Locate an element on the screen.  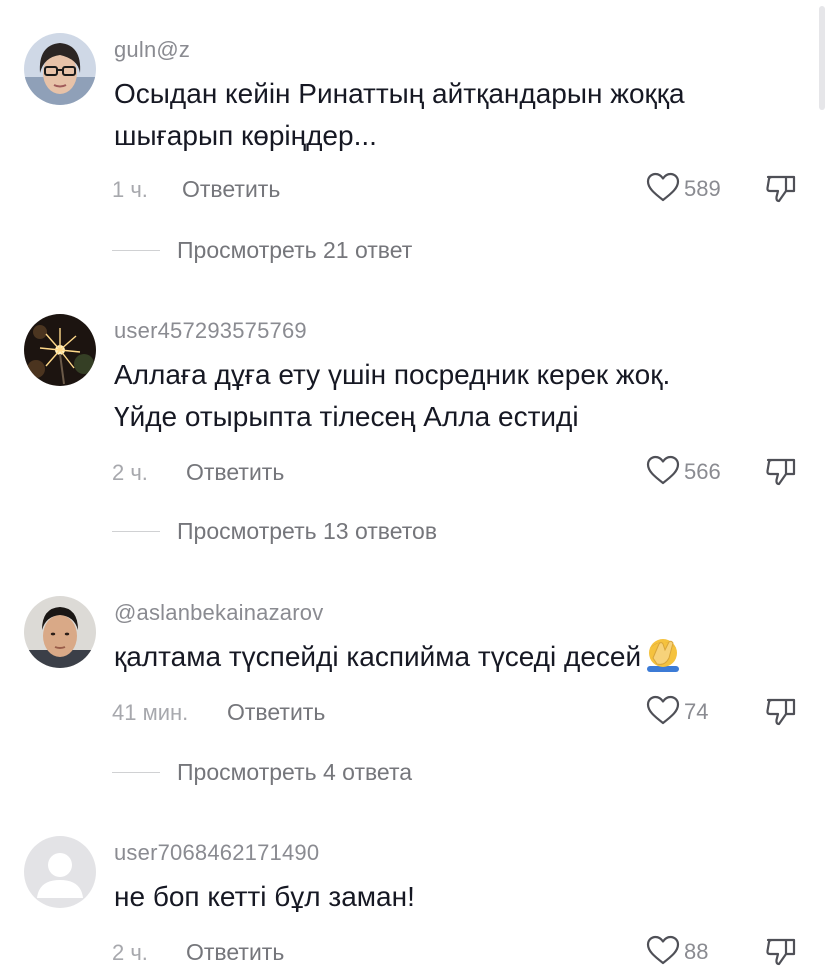
like-button: 88 is located at coordinates (677, 952).